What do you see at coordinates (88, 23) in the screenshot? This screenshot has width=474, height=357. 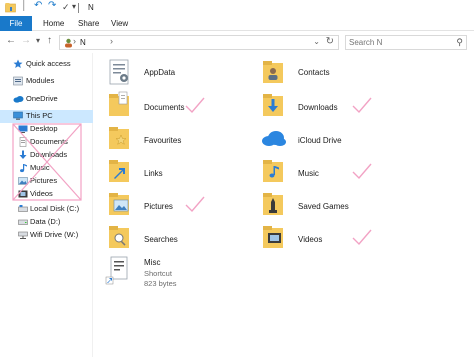 I see `tab-share: Share` at bounding box center [88, 23].